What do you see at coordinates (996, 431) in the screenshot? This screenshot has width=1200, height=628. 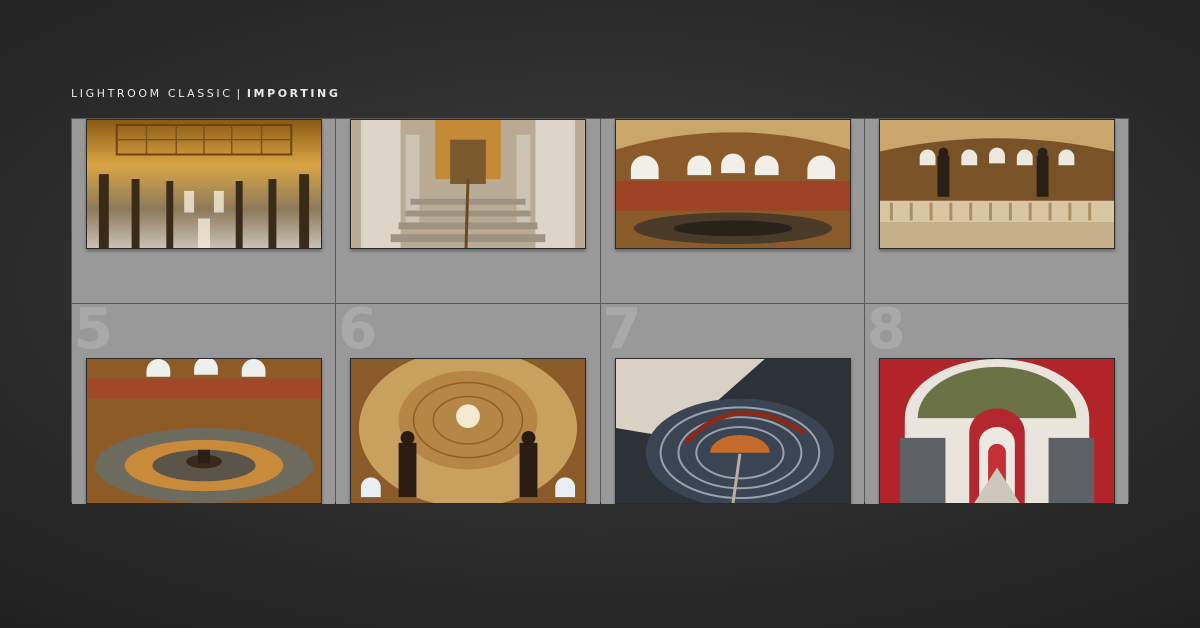 I see `thumbnail-arched-corridor` at bounding box center [996, 431].